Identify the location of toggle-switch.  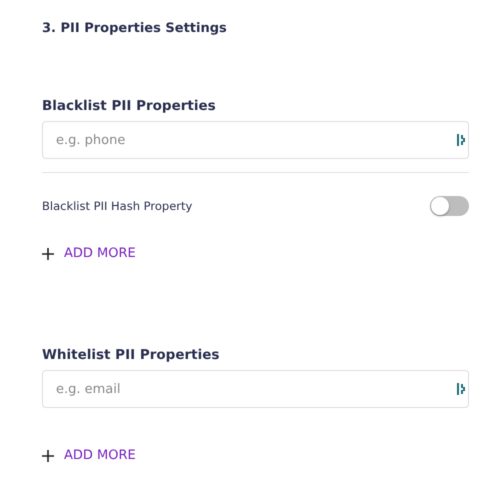
(449, 206).